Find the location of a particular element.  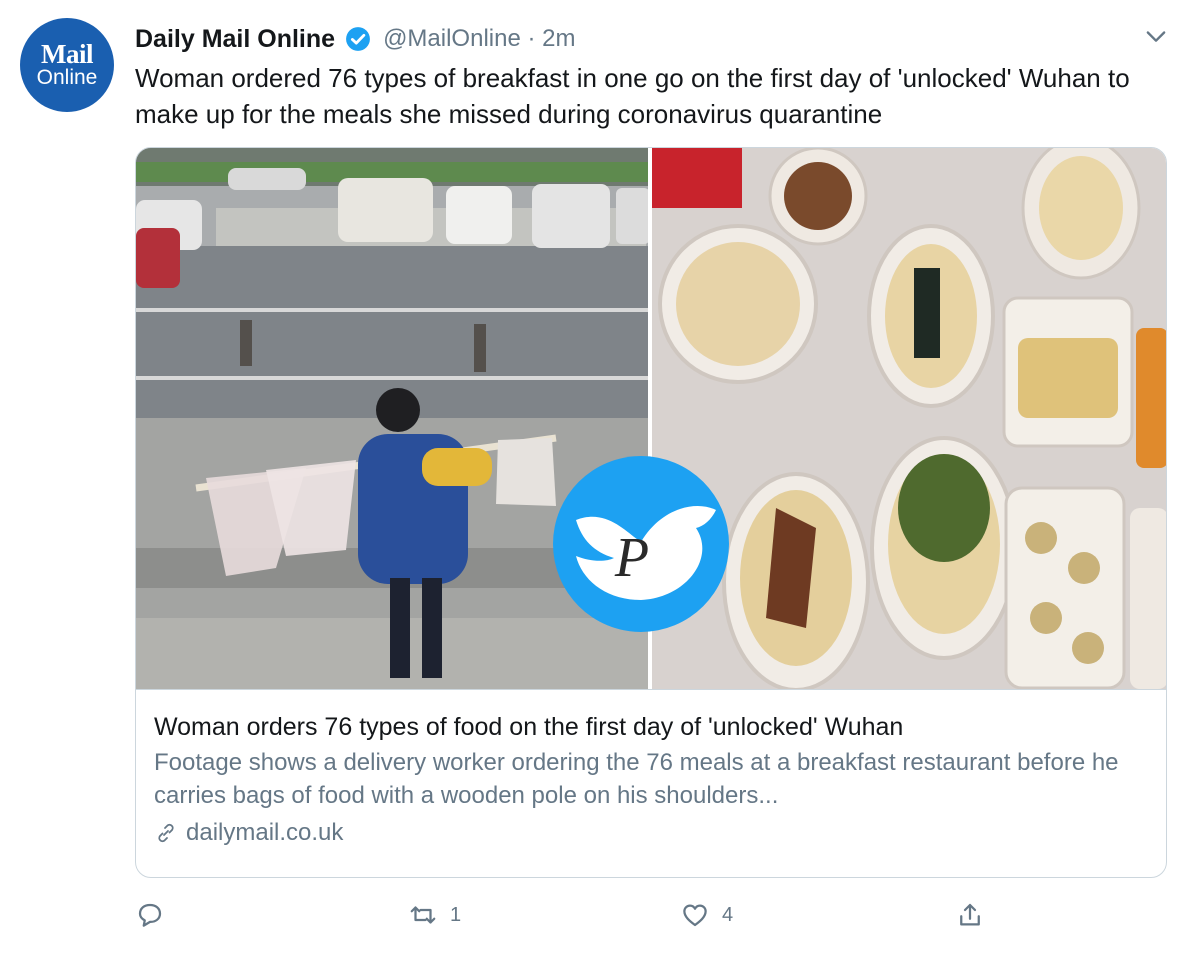

retweet-button: 1 is located at coordinates (434, 915).